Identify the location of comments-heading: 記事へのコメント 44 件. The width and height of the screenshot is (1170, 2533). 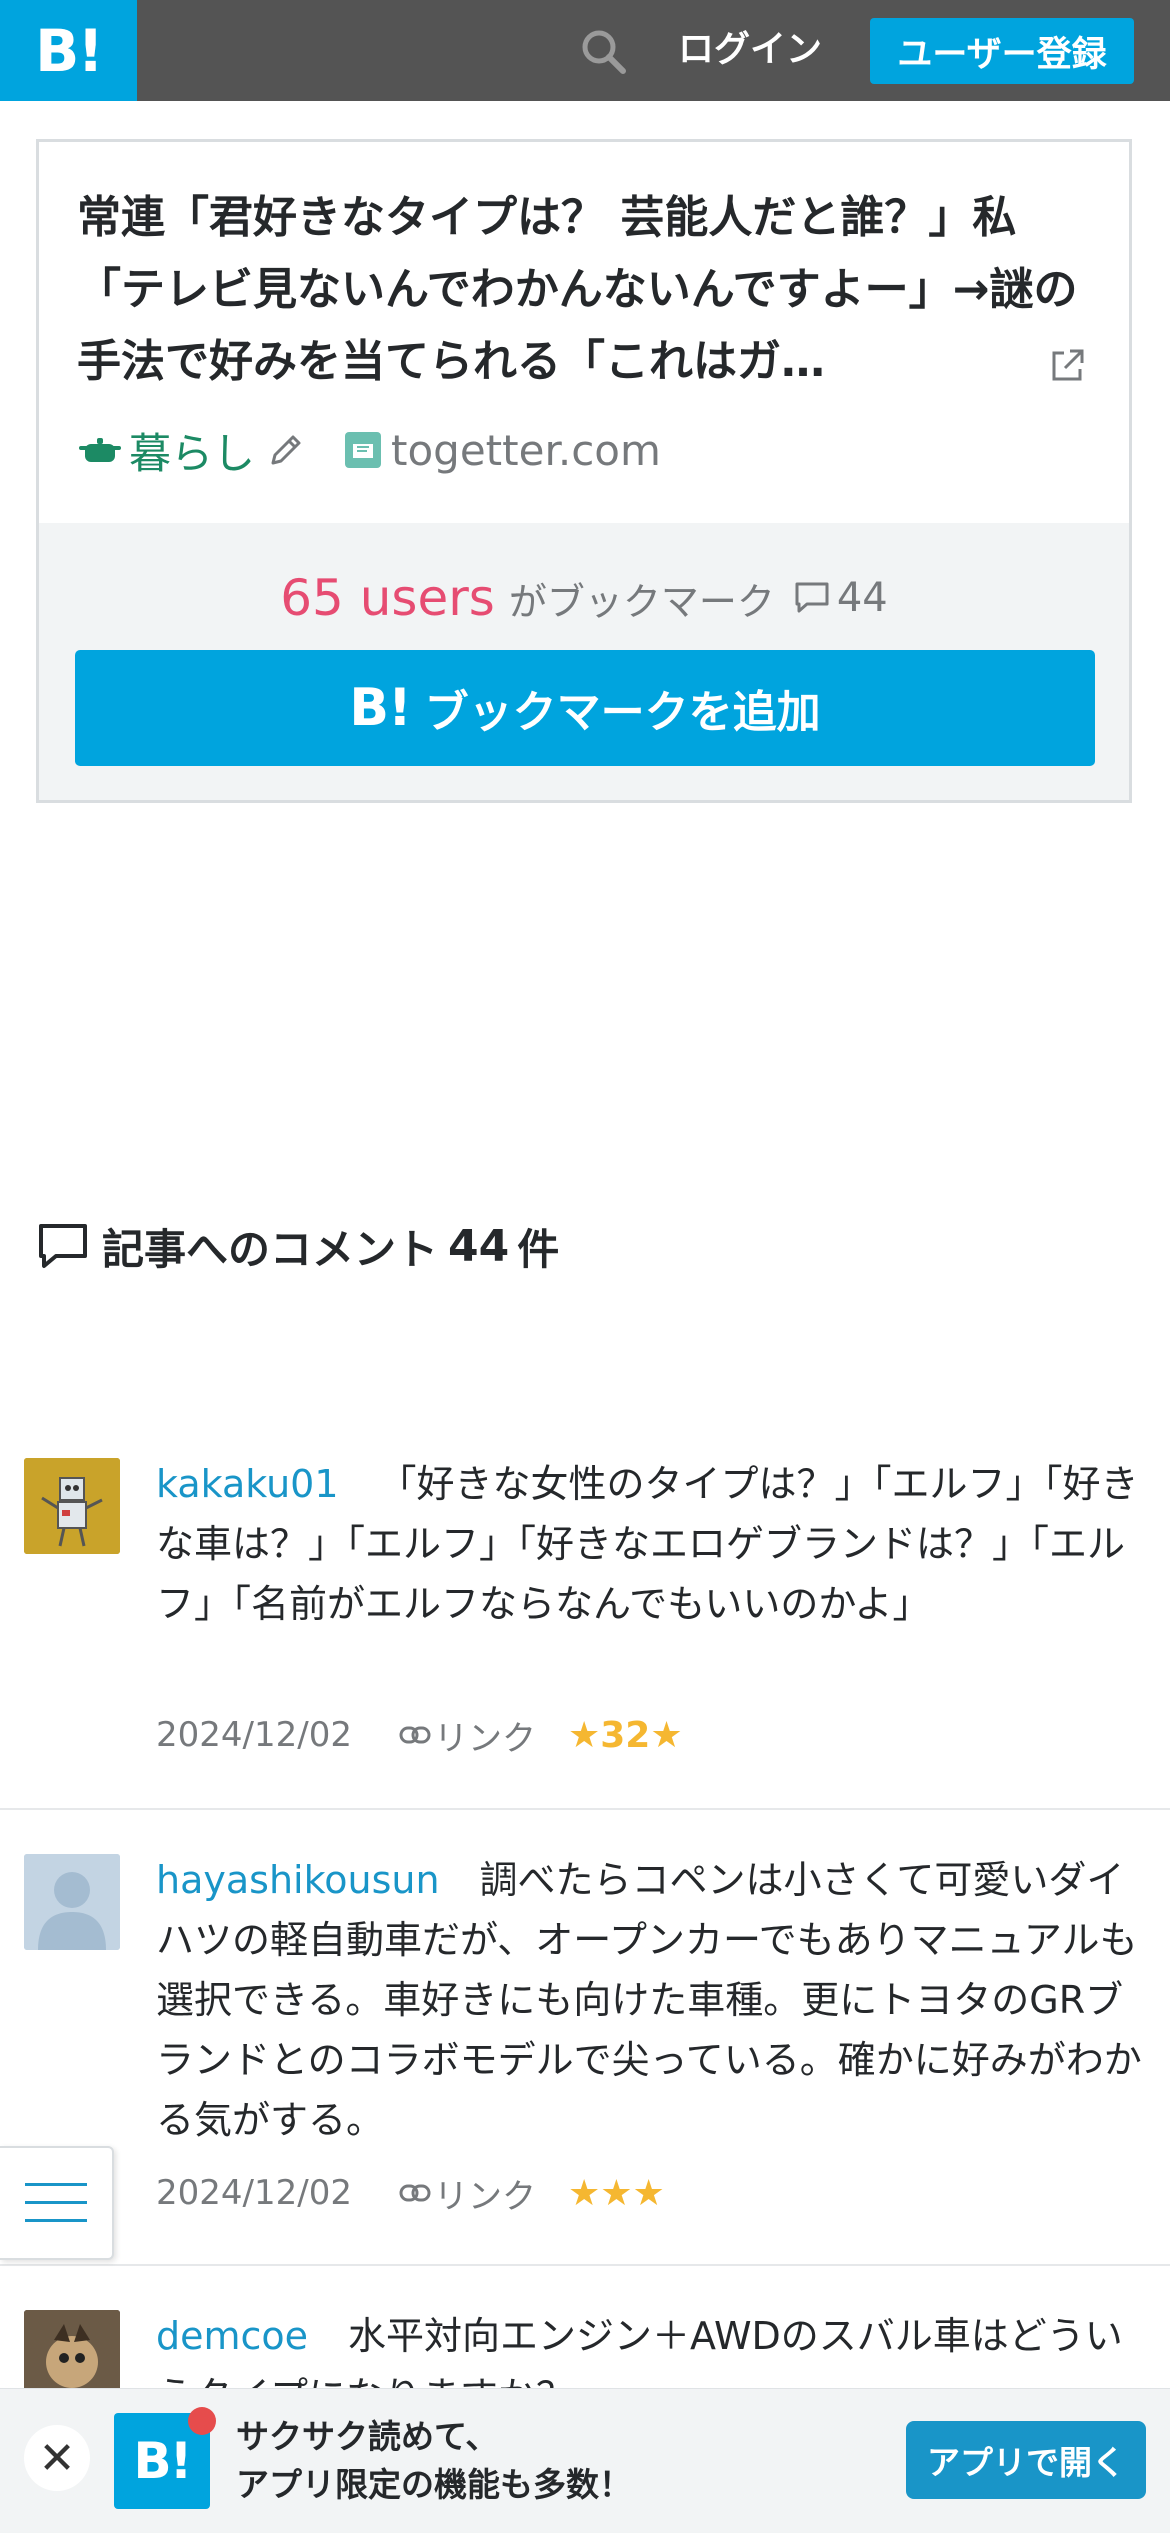
(297, 1246).